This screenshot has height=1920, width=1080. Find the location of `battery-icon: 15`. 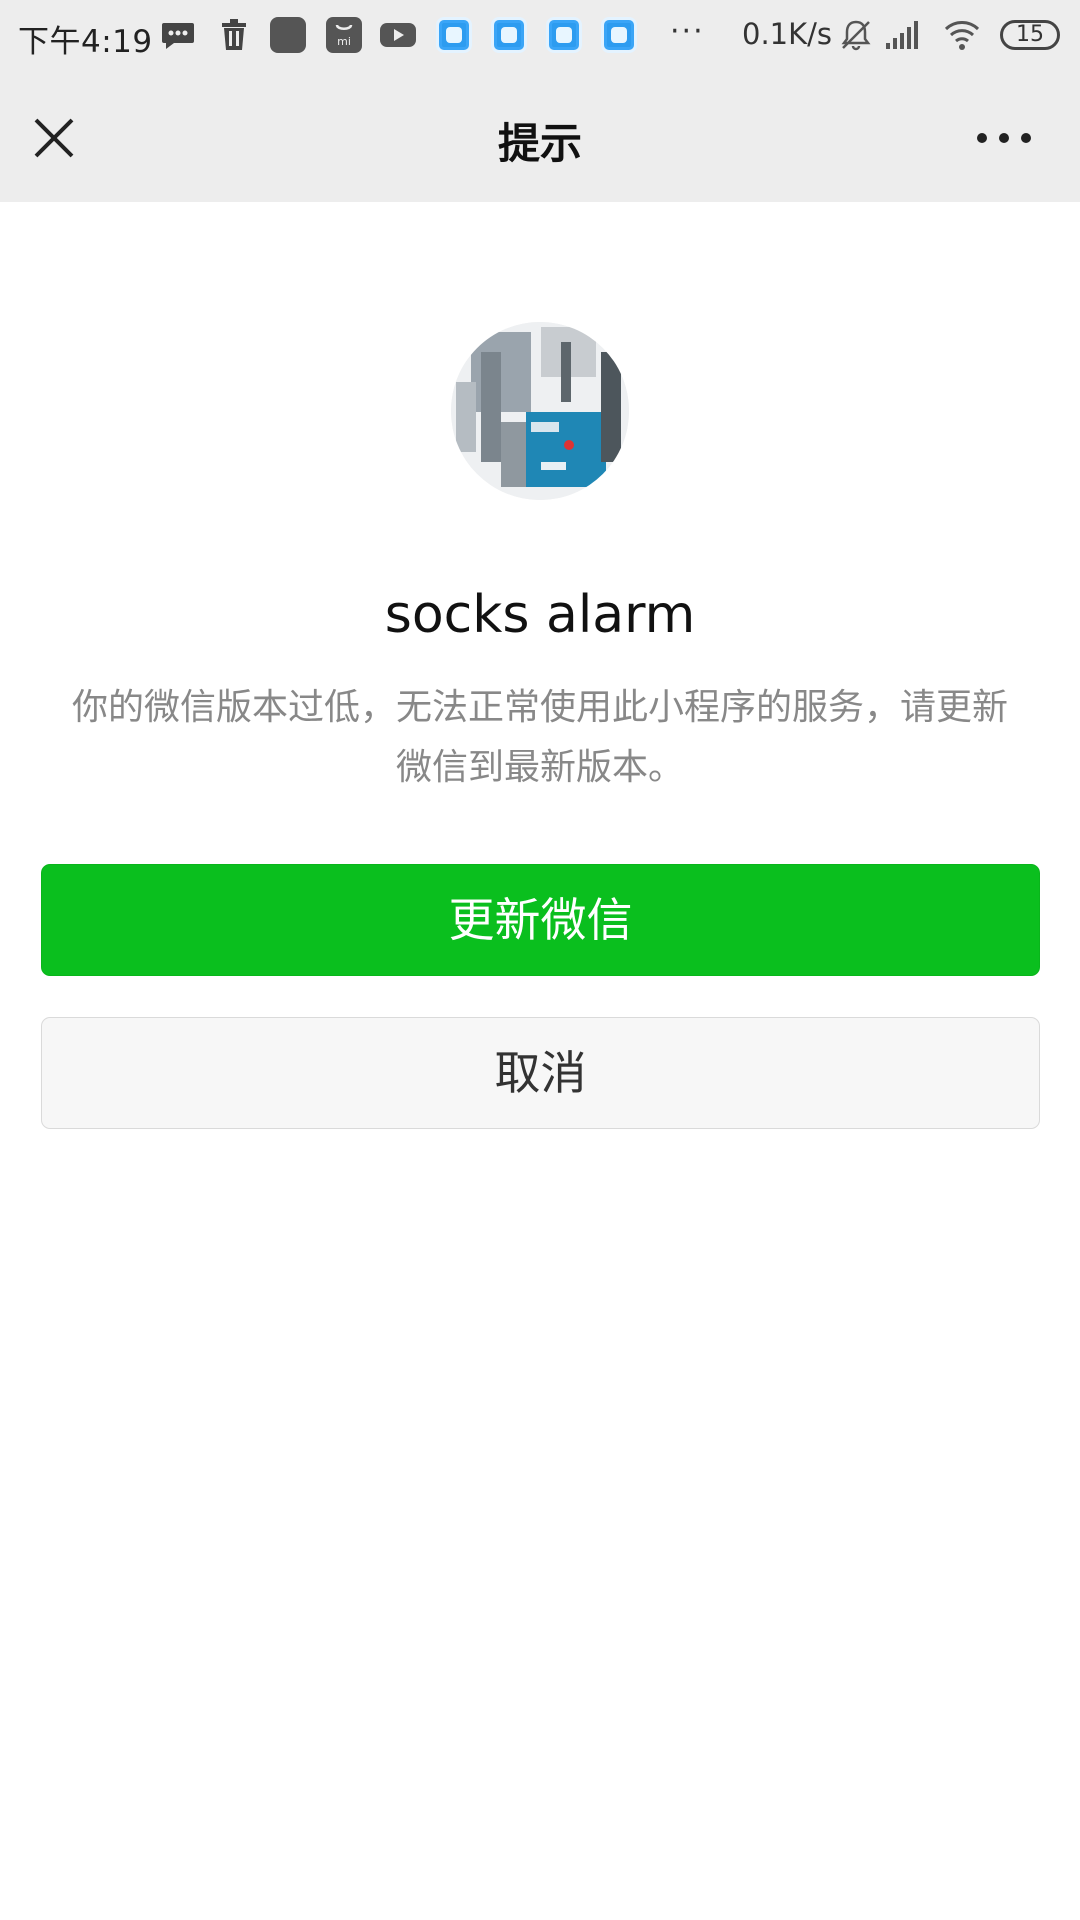

battery-icon: 15 is located at coordinates (1030, 35).